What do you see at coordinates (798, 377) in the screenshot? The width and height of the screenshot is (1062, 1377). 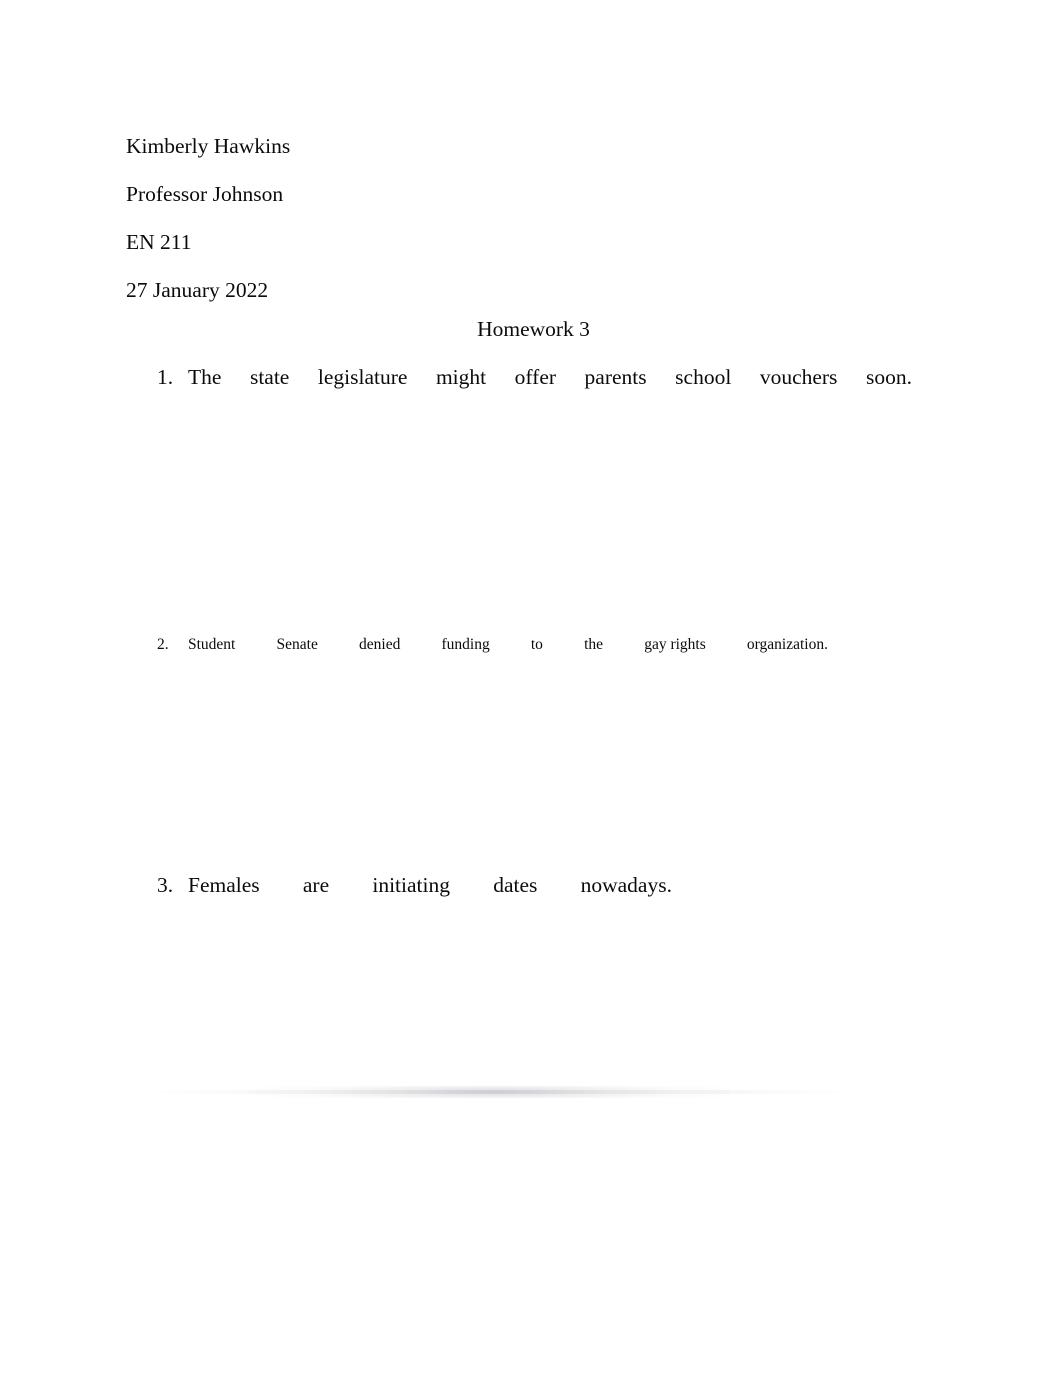 I see `word: vouchers` at bounding box center [798, 377].